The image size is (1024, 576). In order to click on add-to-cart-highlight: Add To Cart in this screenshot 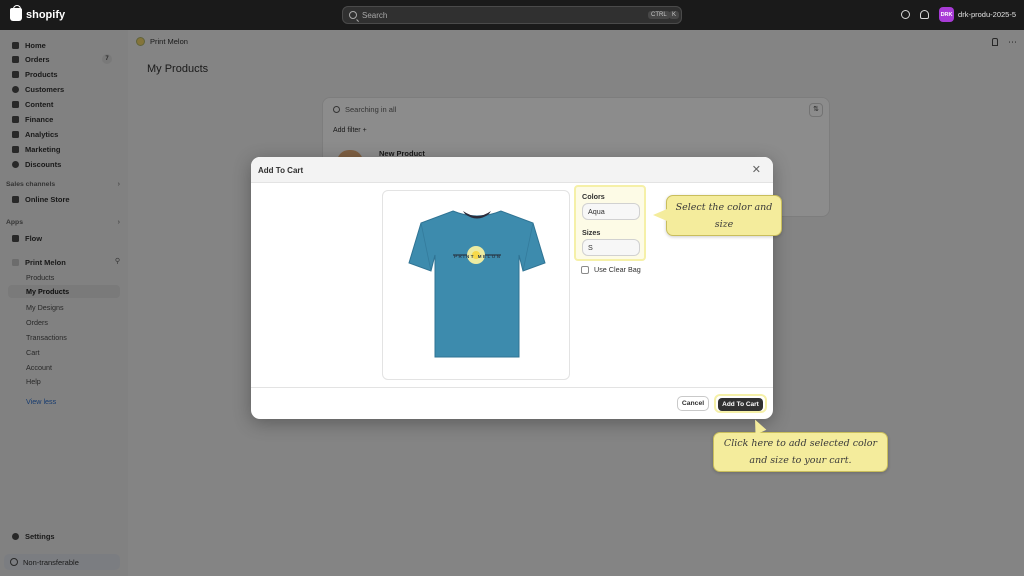, I will do `click(740, 403)`.